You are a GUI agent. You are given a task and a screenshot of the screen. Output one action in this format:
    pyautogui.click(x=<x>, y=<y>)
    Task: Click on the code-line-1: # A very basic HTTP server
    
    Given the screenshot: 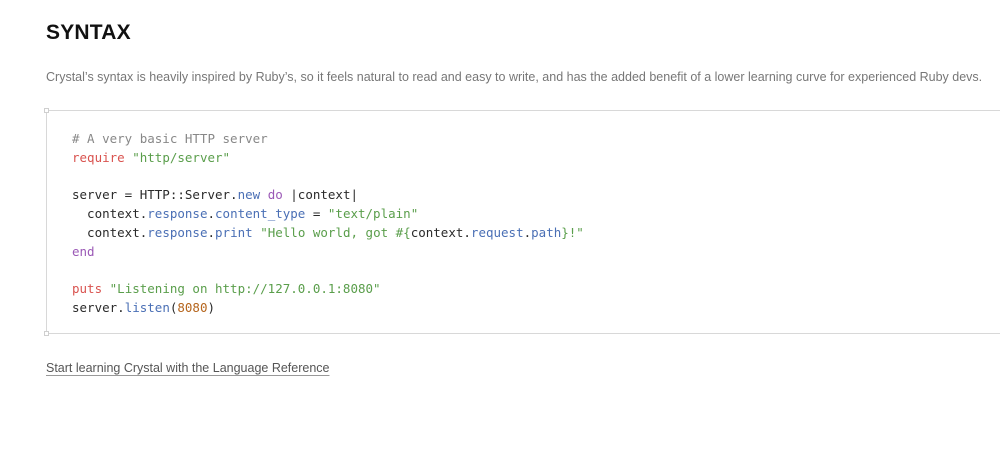 What is the action you would take?
    pyautogui.click(x=328, y=139)
    